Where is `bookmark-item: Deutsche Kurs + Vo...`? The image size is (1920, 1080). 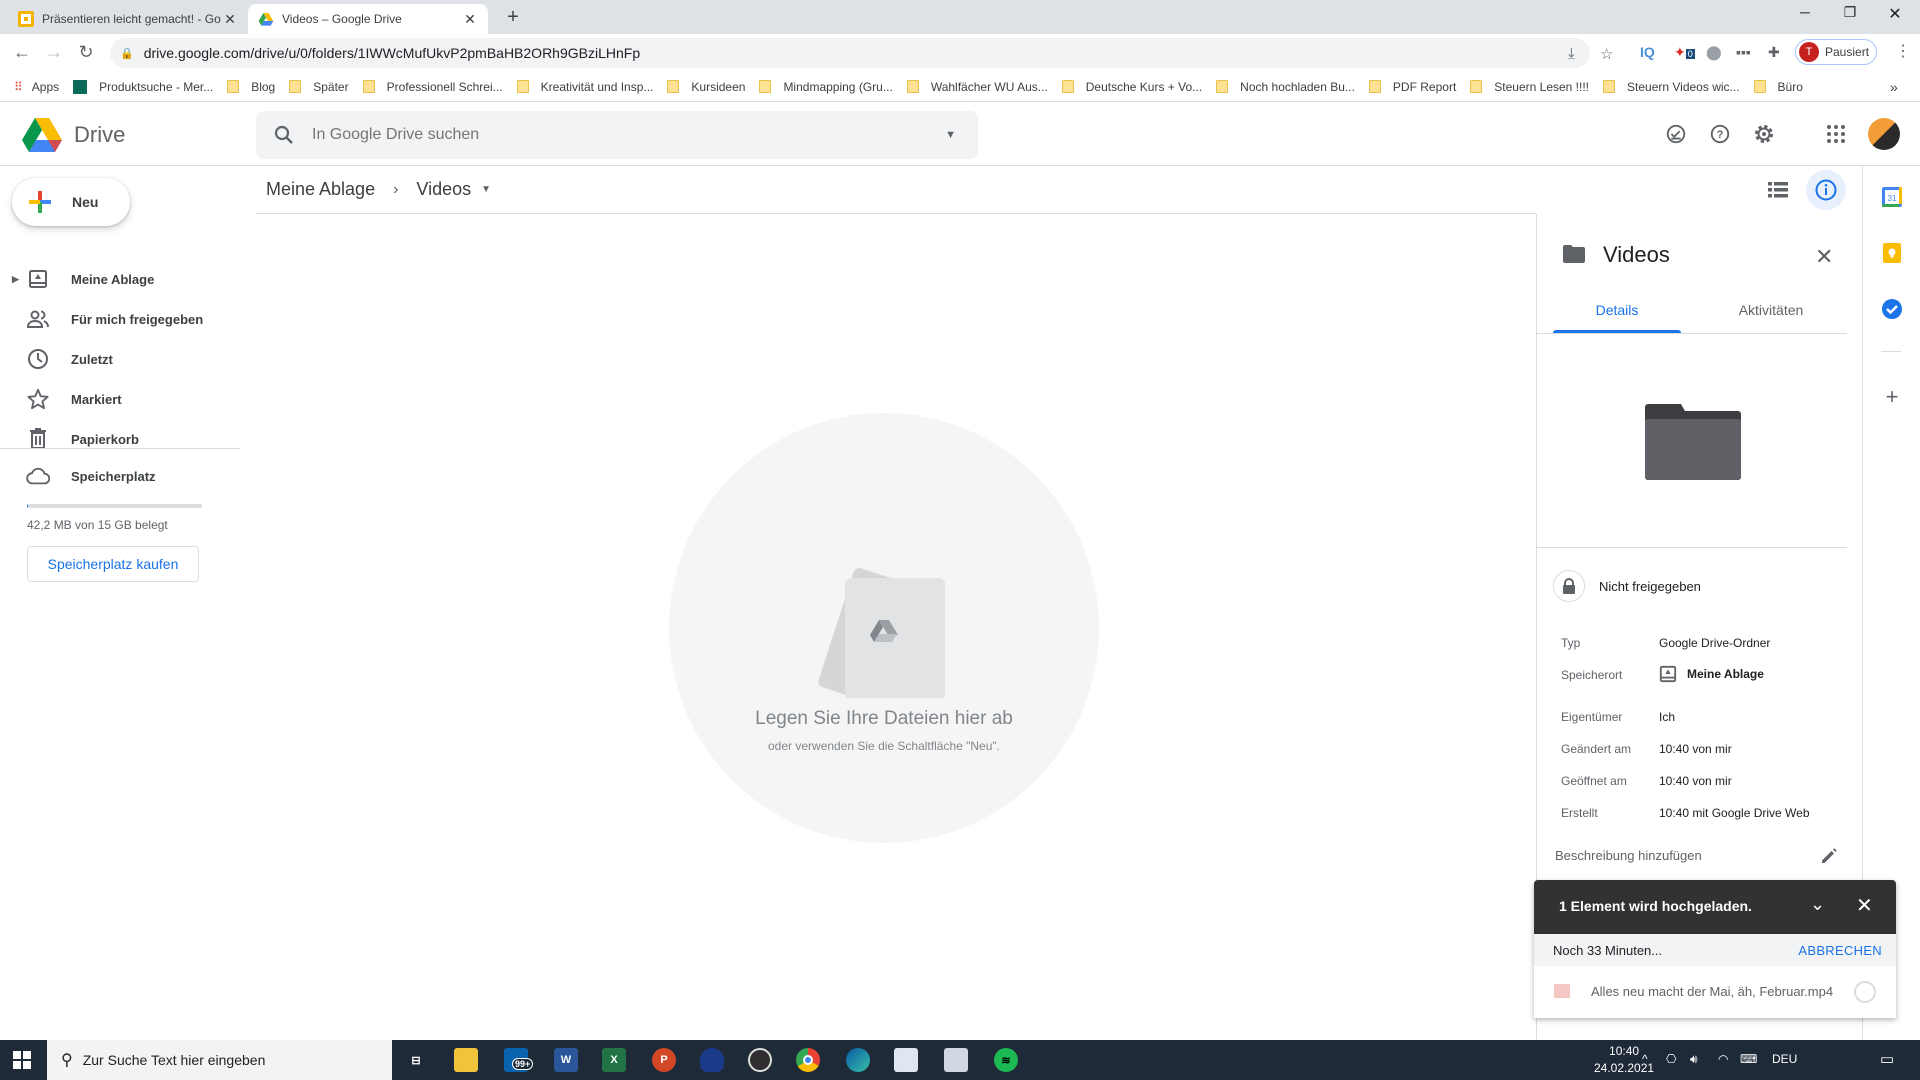
bookmark-item: Deutsche Kurs + Vo... is located at coordinates (1131, 87).